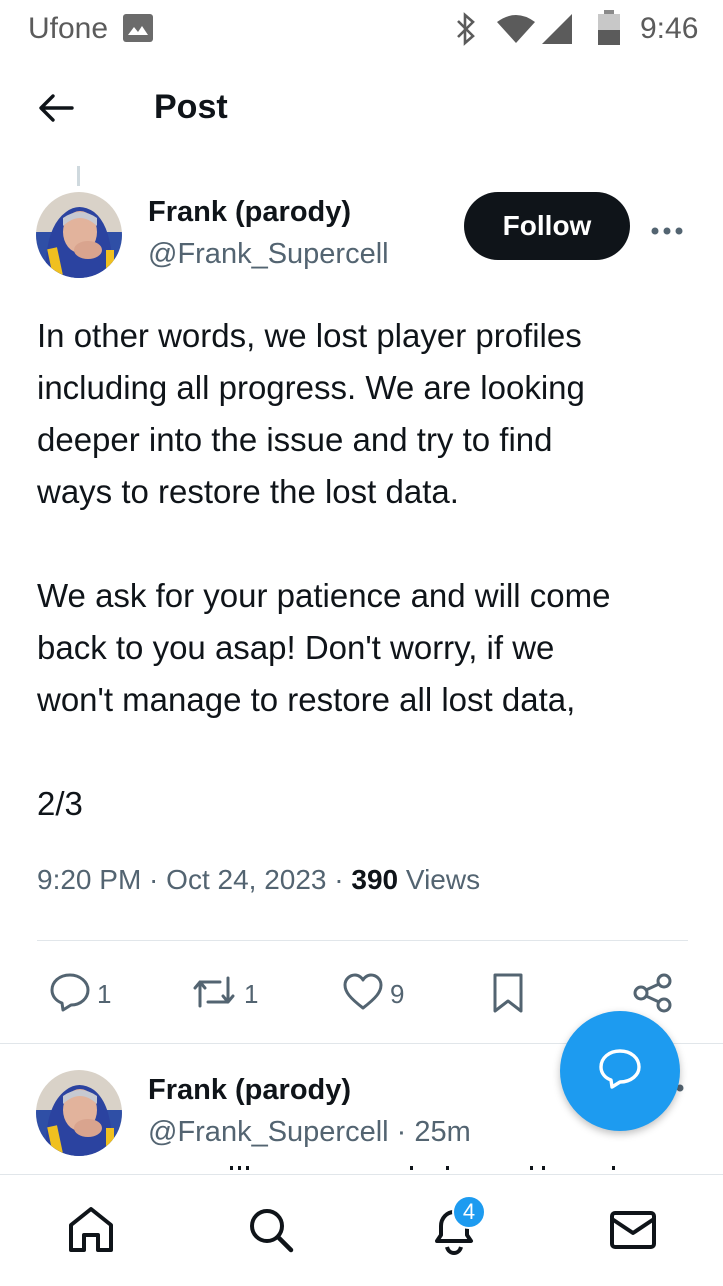  What do you see at coordinates (268, 254) in the screenshot?
I see `author-handle: @Frank_Supercell` at bounding box center [268, 254].